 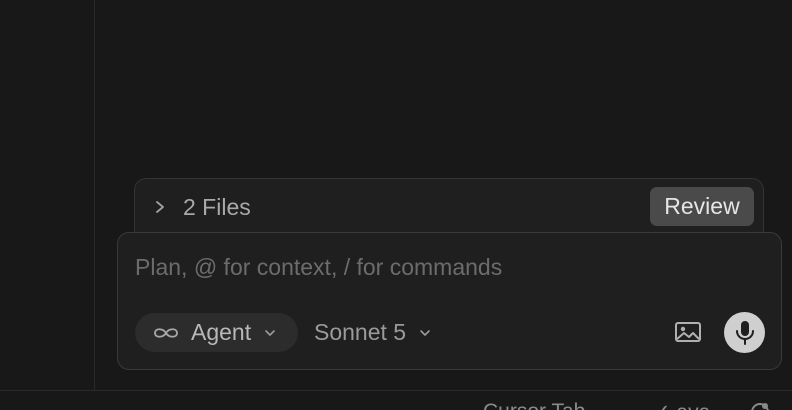 I want to click on prompt-input, so click(x=445, y=267).